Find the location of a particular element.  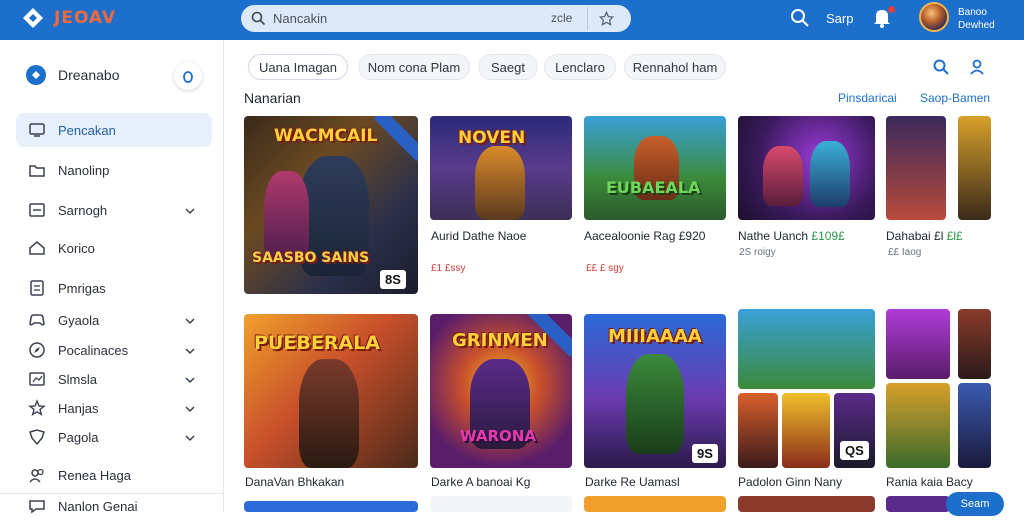

favorite-star-button is located at coordinates (606, 18).